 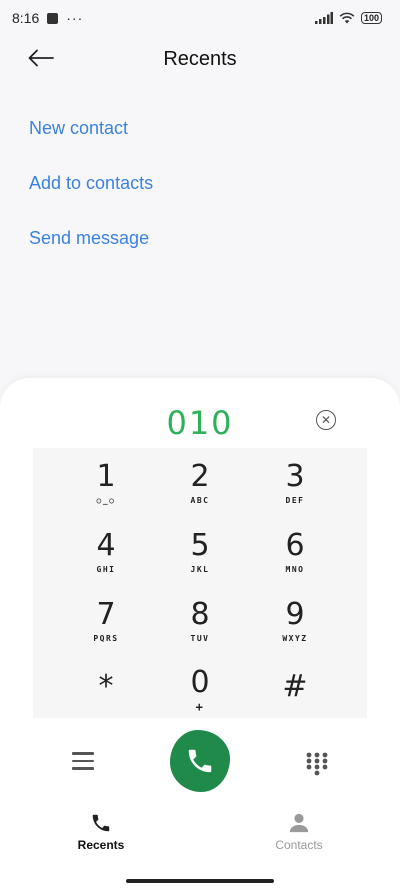 I want to click on tab-label: Contacts, so click(x=299, y=845).